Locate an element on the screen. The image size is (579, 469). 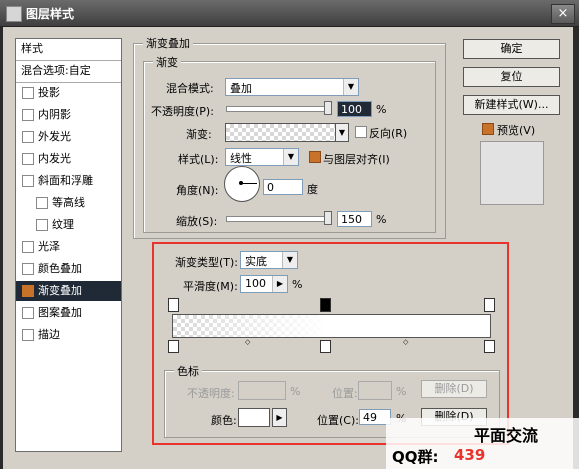
blend-mode-label: 混合模式: is located at coordinates (190, 88).